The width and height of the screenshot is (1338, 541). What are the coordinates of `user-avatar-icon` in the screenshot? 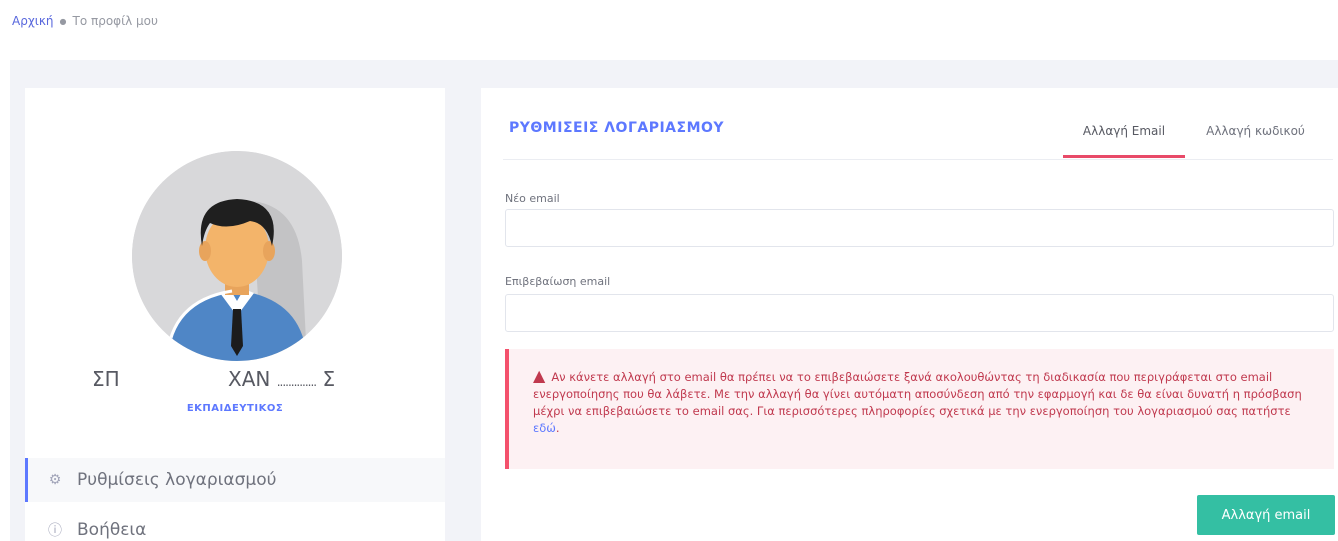 It's located at (237, 256).